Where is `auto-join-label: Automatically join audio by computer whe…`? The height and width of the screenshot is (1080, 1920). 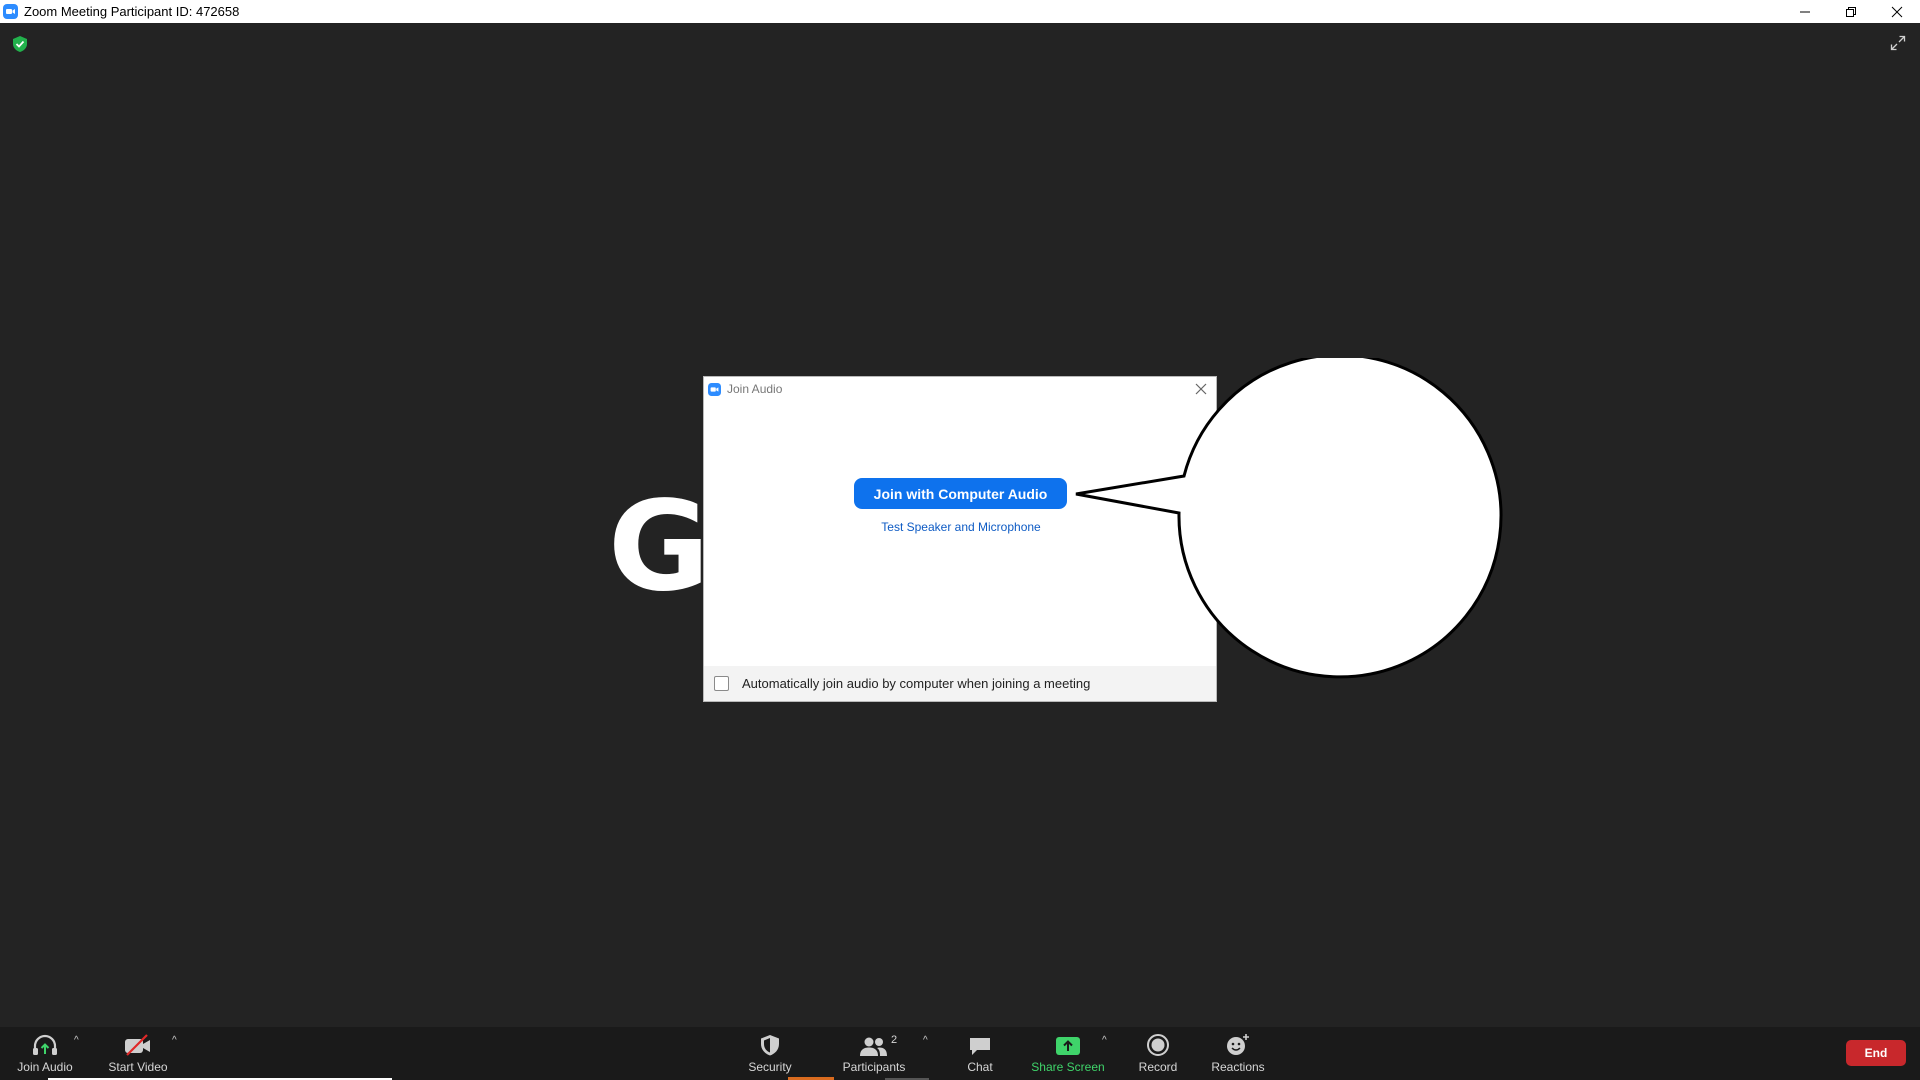
auto-join-label: Automatically join audio by computer whe… is located at coordinates (916, 683).